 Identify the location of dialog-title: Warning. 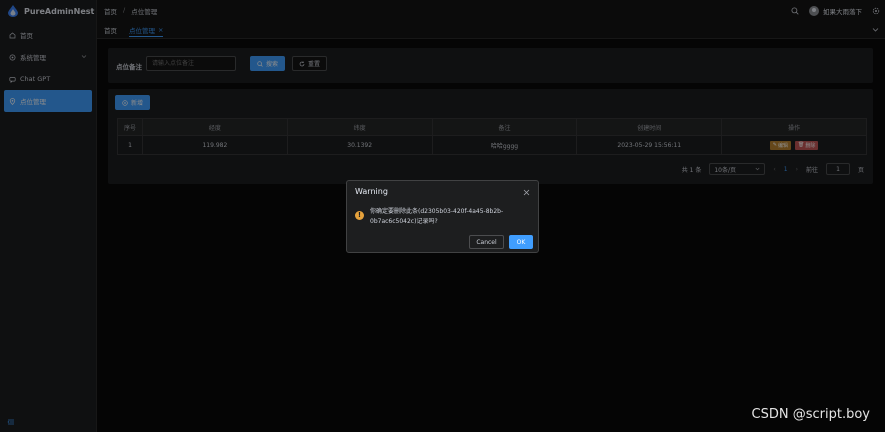
(371, 191).